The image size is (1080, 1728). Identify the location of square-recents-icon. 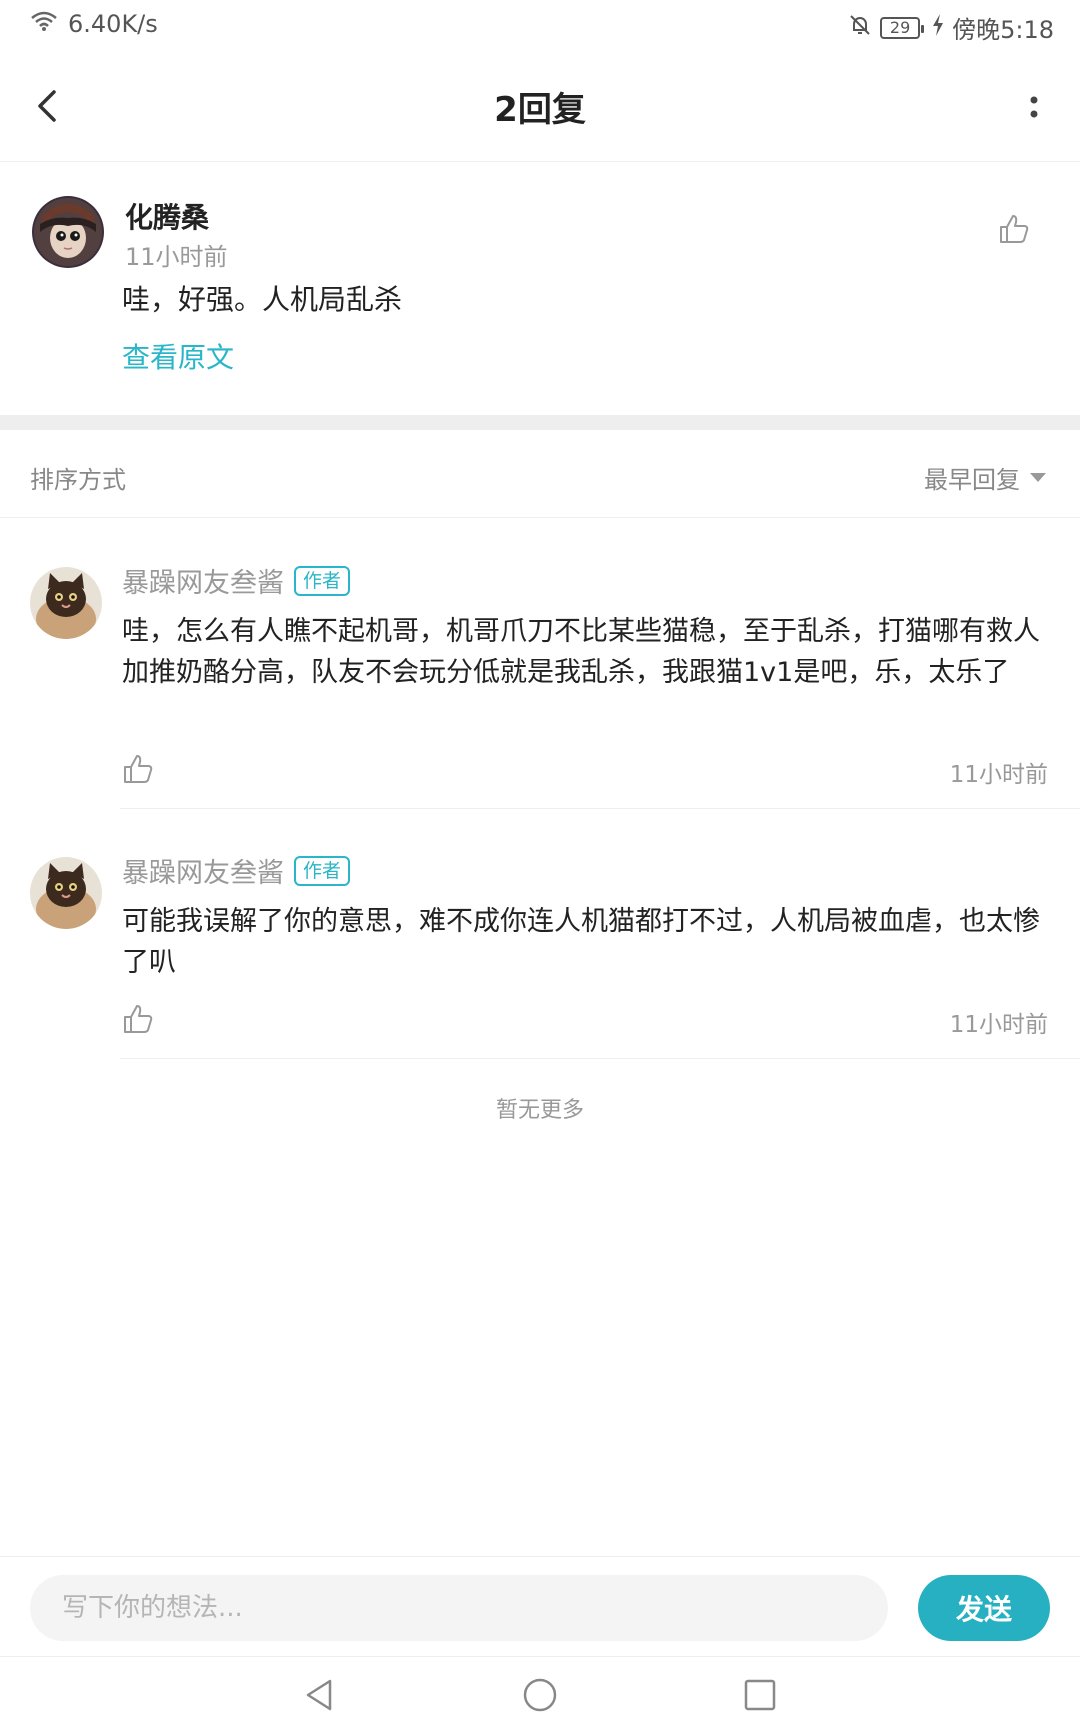
(760, 1695).